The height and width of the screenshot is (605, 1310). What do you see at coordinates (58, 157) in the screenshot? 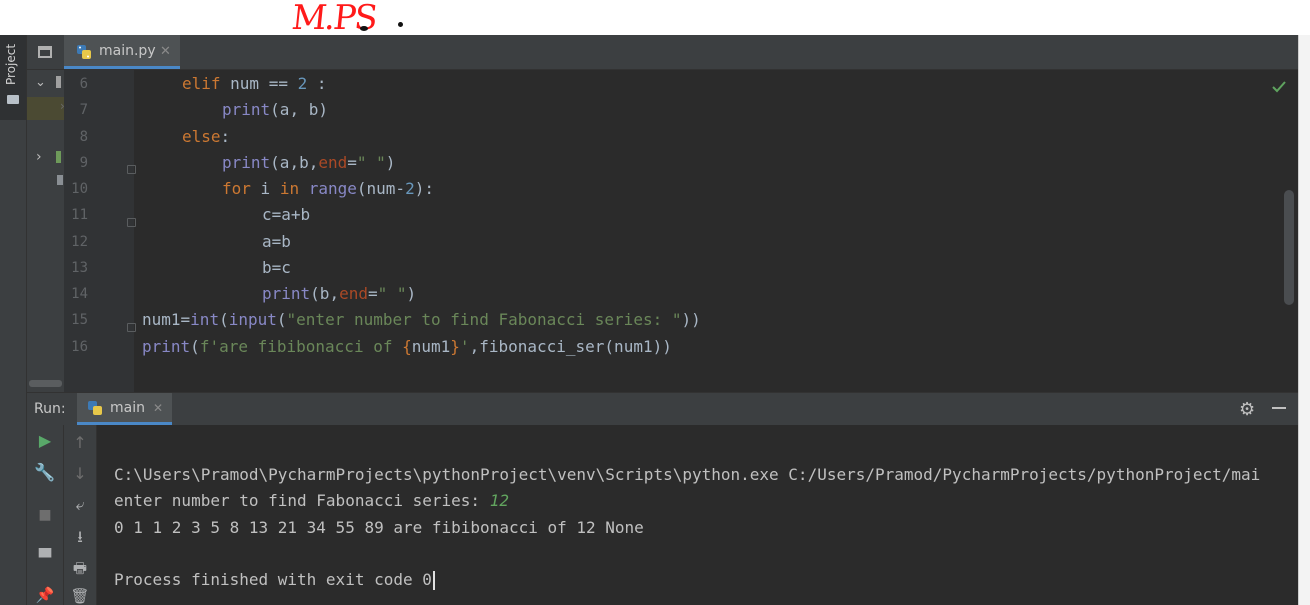
I see `library-icon` at bounding box center [58, 157].